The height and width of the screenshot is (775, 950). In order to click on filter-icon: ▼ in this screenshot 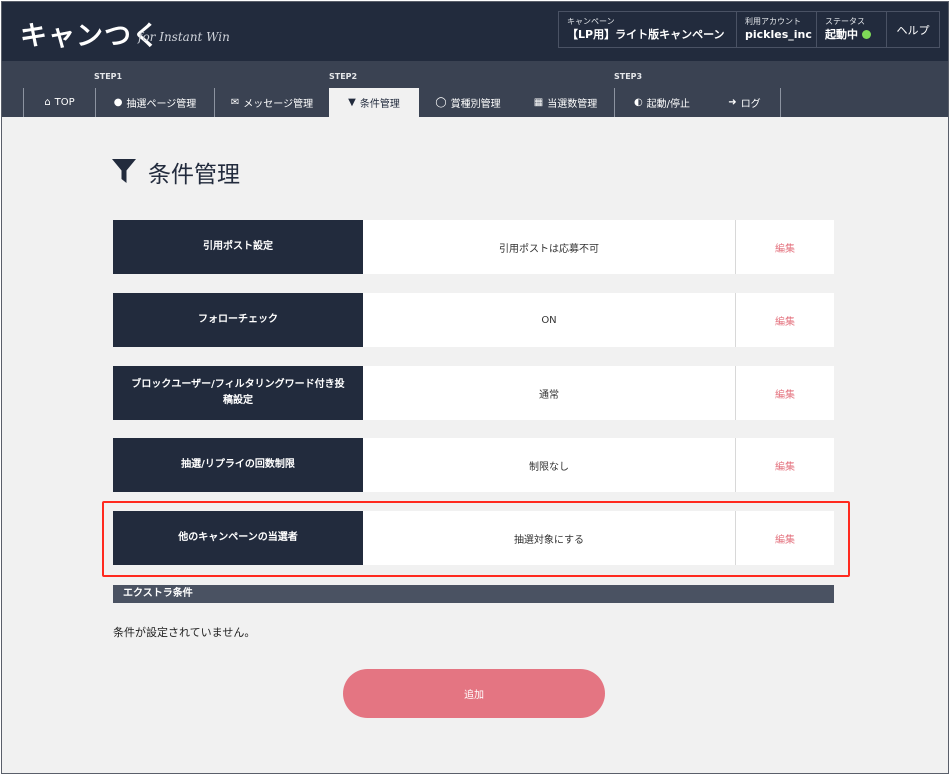, I will do `click(352, 102)`.